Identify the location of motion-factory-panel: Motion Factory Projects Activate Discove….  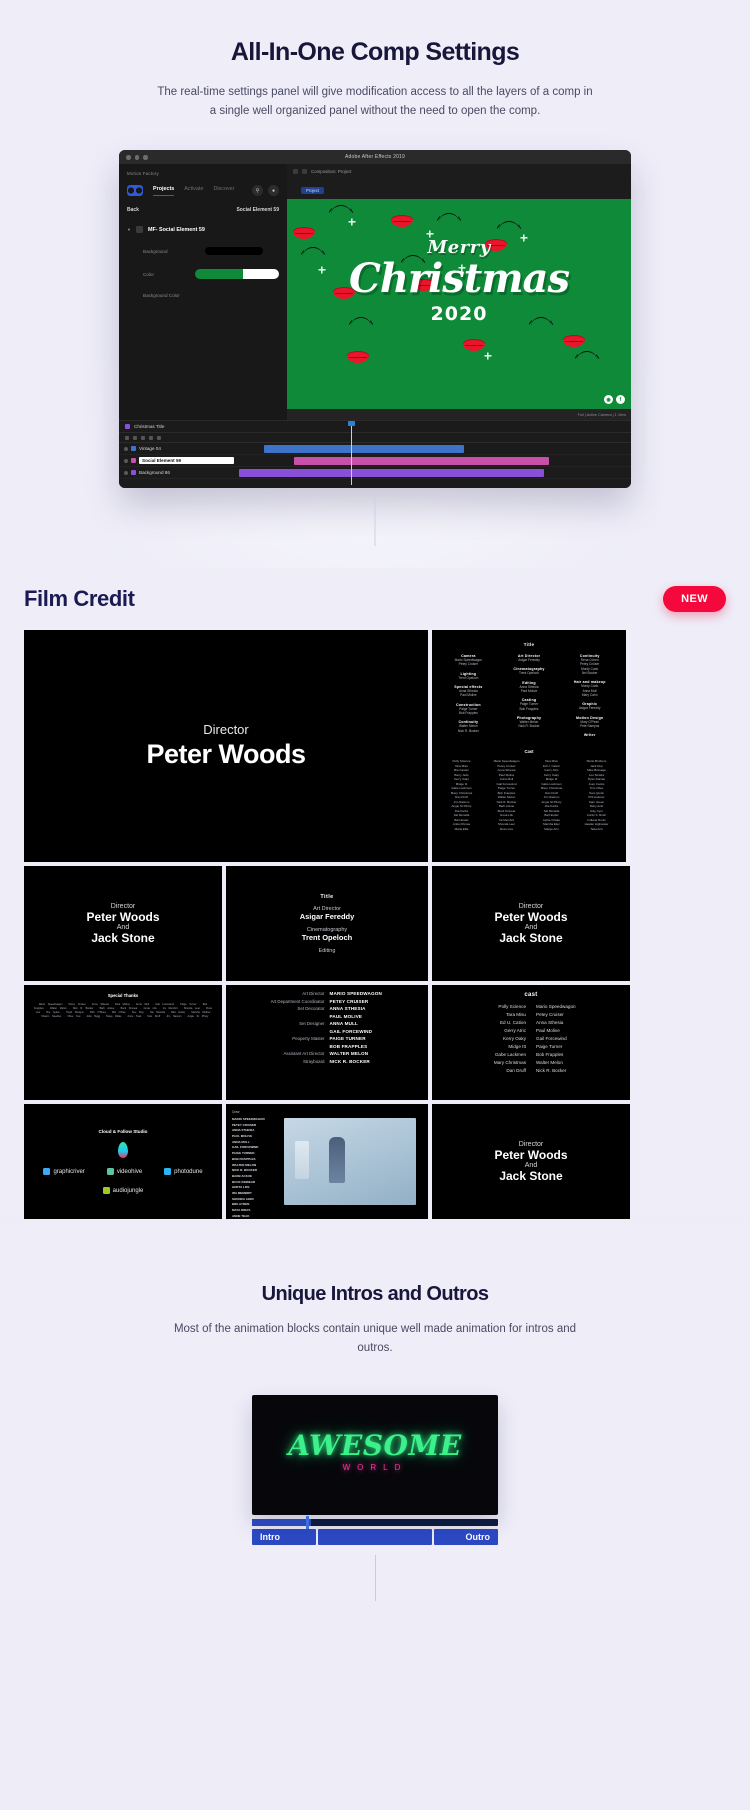
(203, 292).